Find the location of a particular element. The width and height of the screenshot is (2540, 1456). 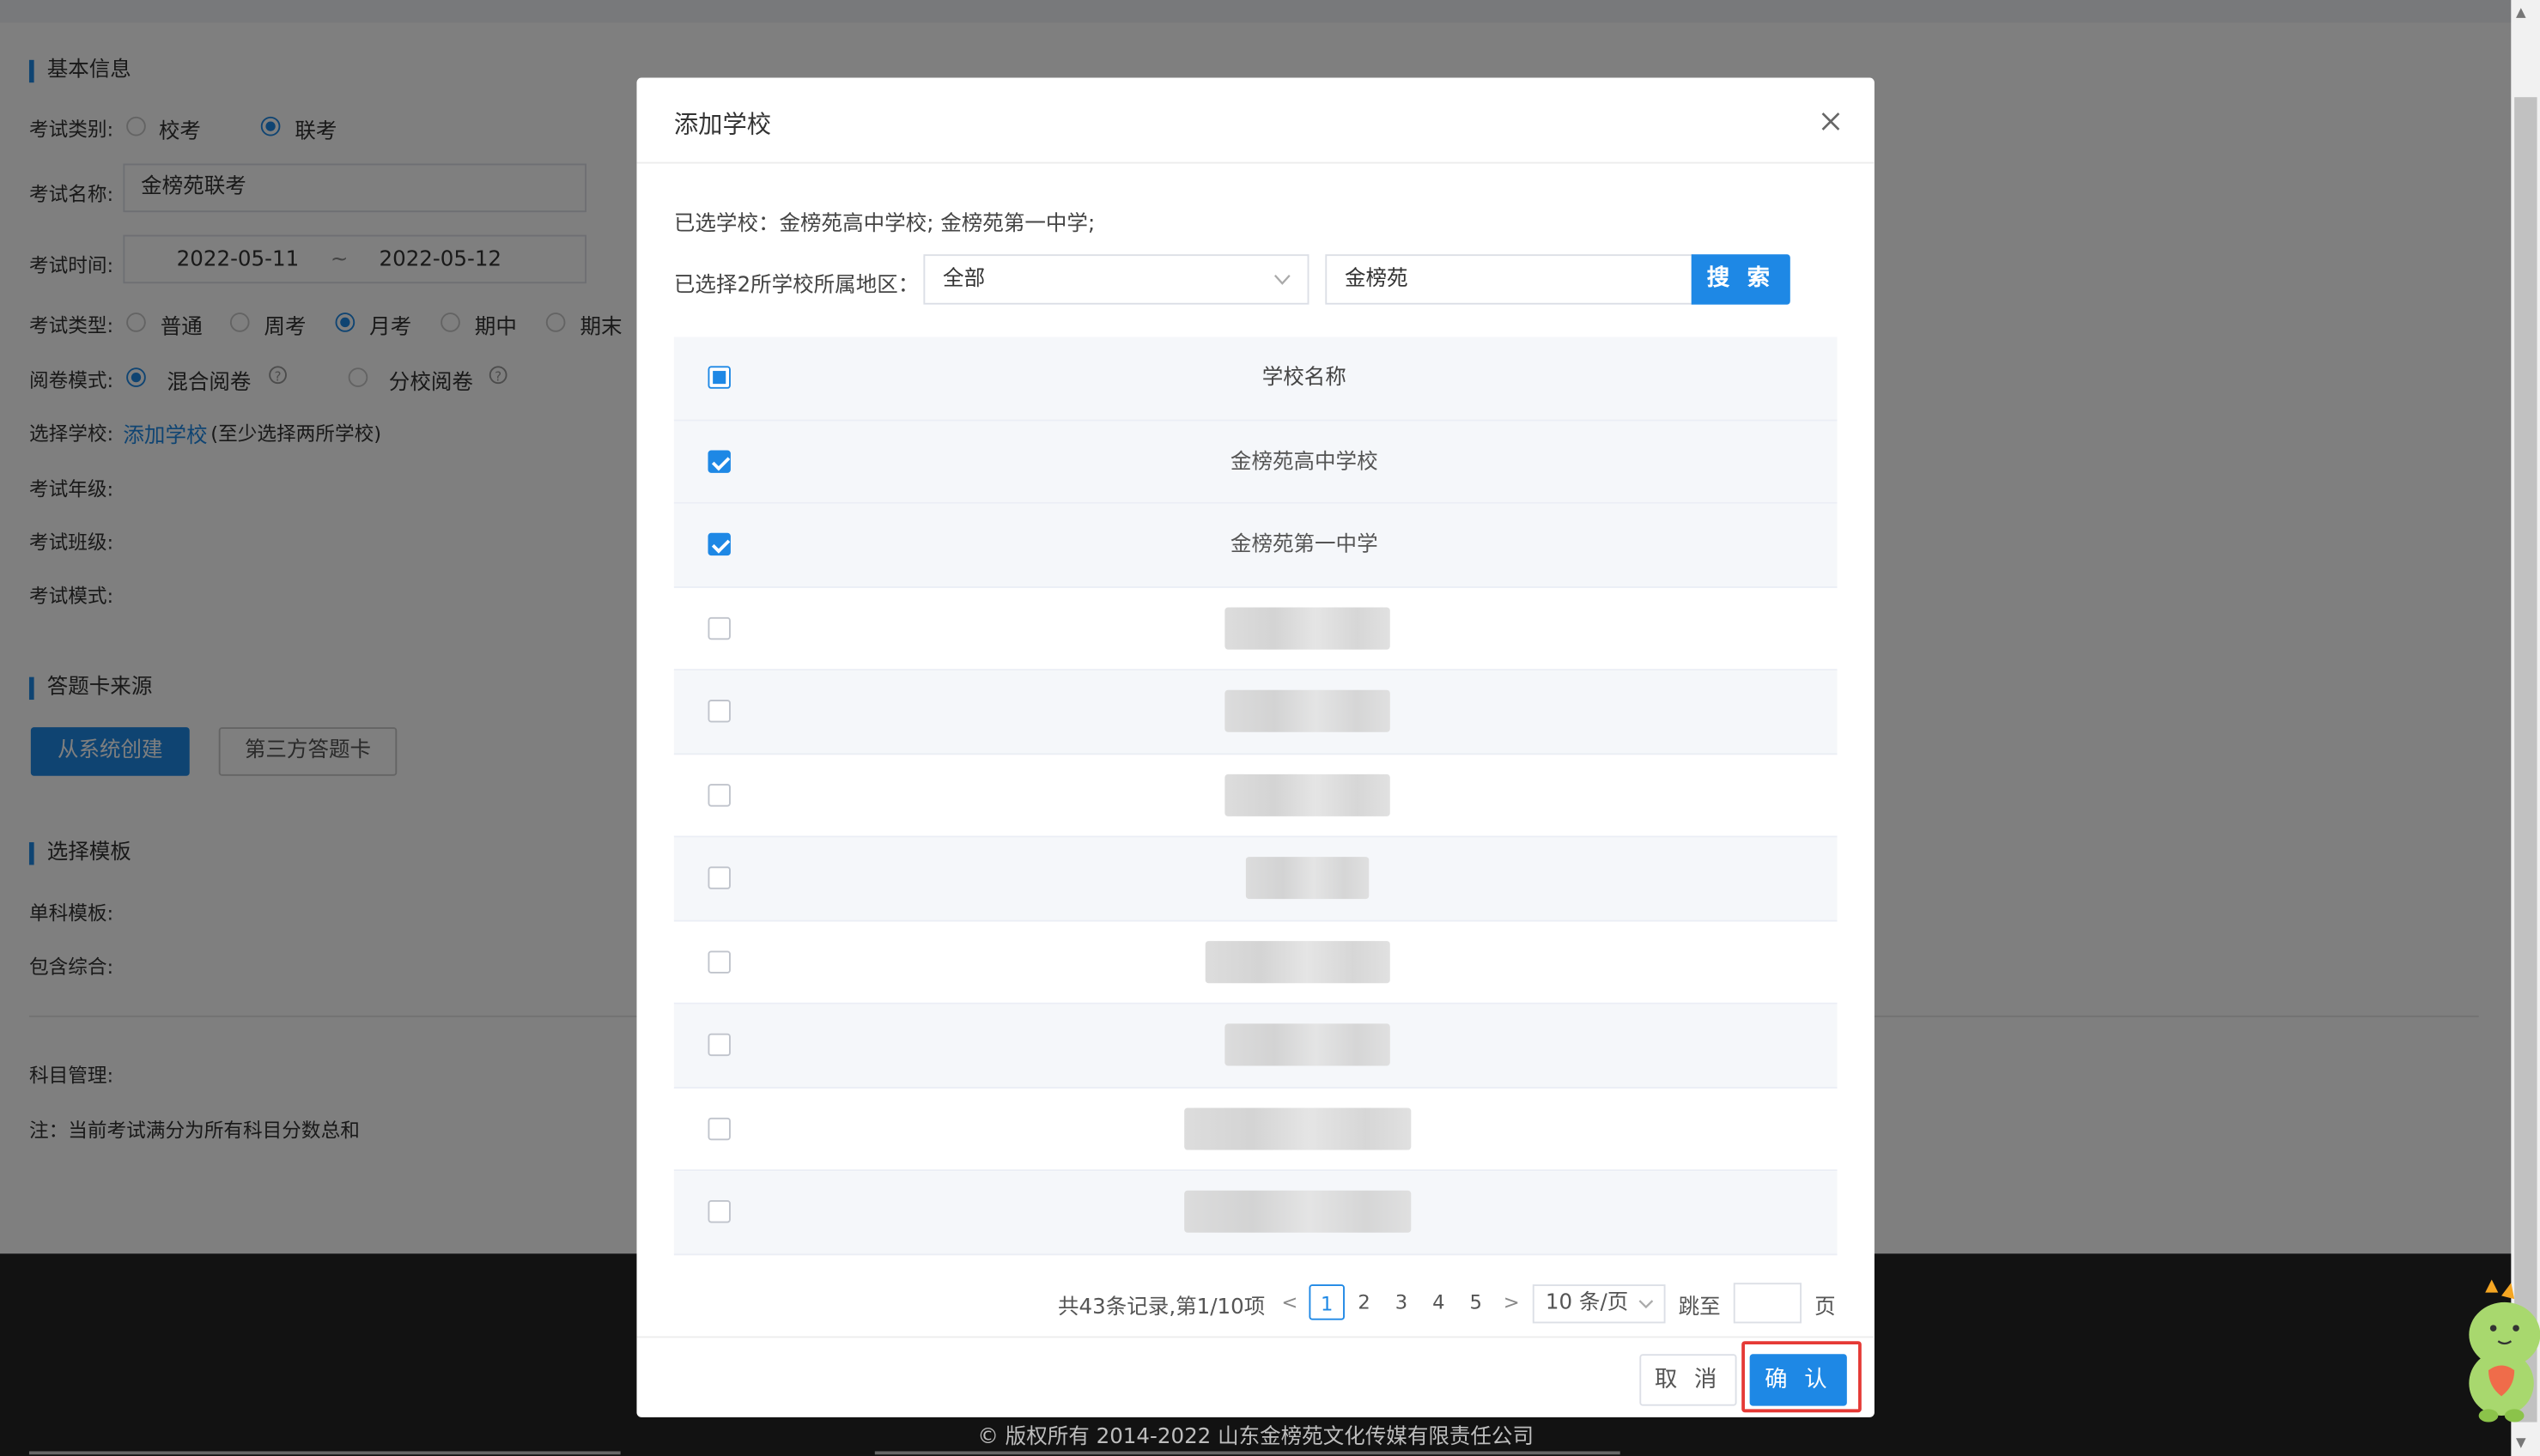

close-icon is located at coordinates (1830, 121).